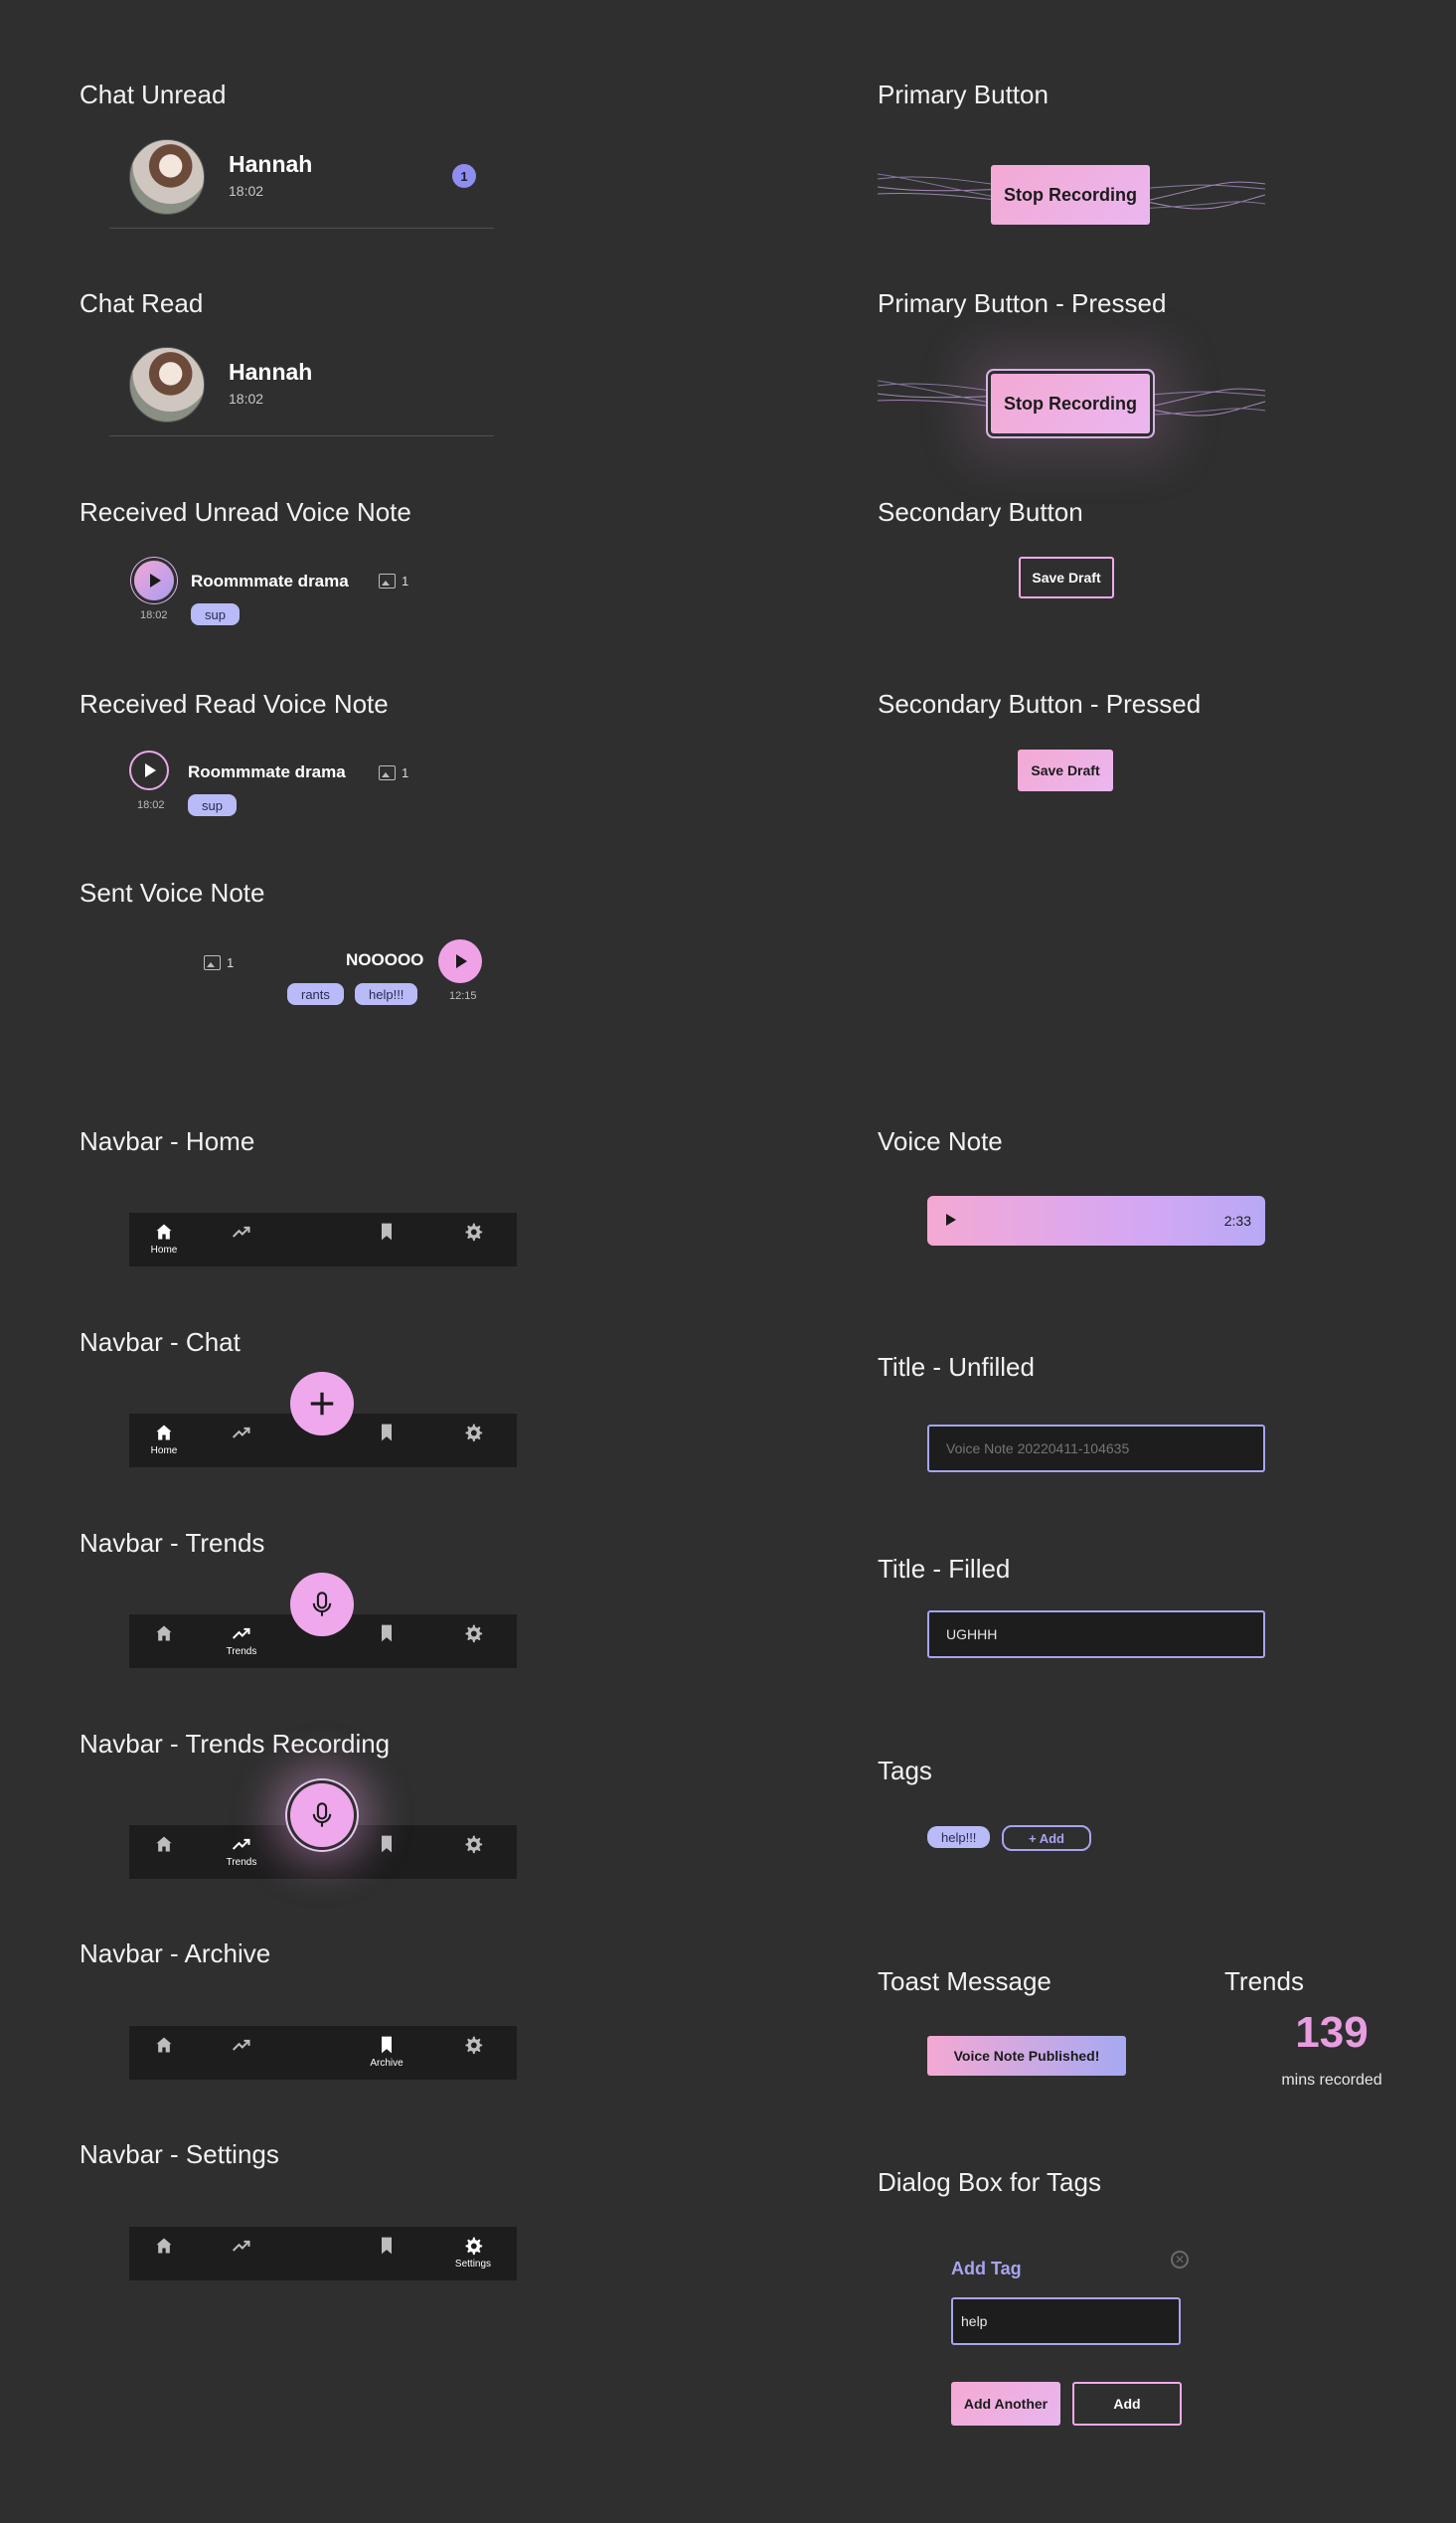 This screenshot has height=2523, width=1456. What do you see at coordinates (905, 1771) in the screenshot?
I see `section-title-tags: Tags` at bounding box center [905, 1771].